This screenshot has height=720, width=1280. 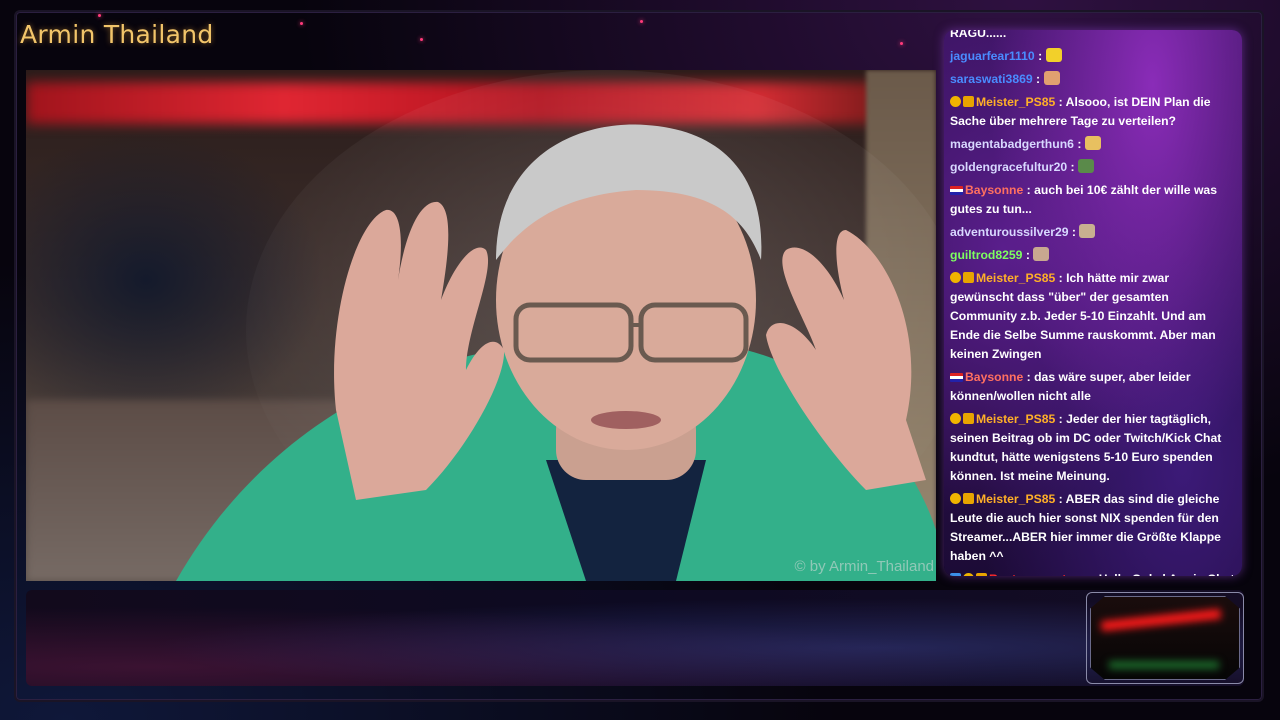 I want to click on chat-message: adventuroussilver29 :, so click(x=1093, y=232).